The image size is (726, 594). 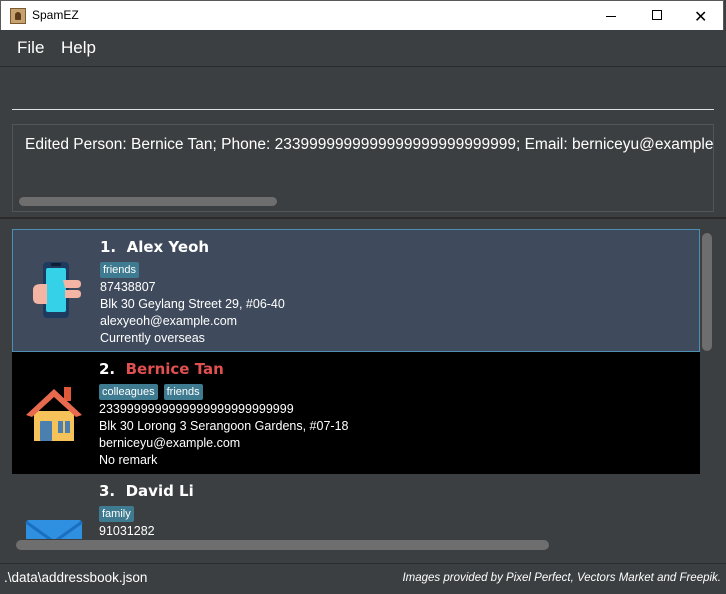 I want to click on tag: family, so click(x=116, y=514).